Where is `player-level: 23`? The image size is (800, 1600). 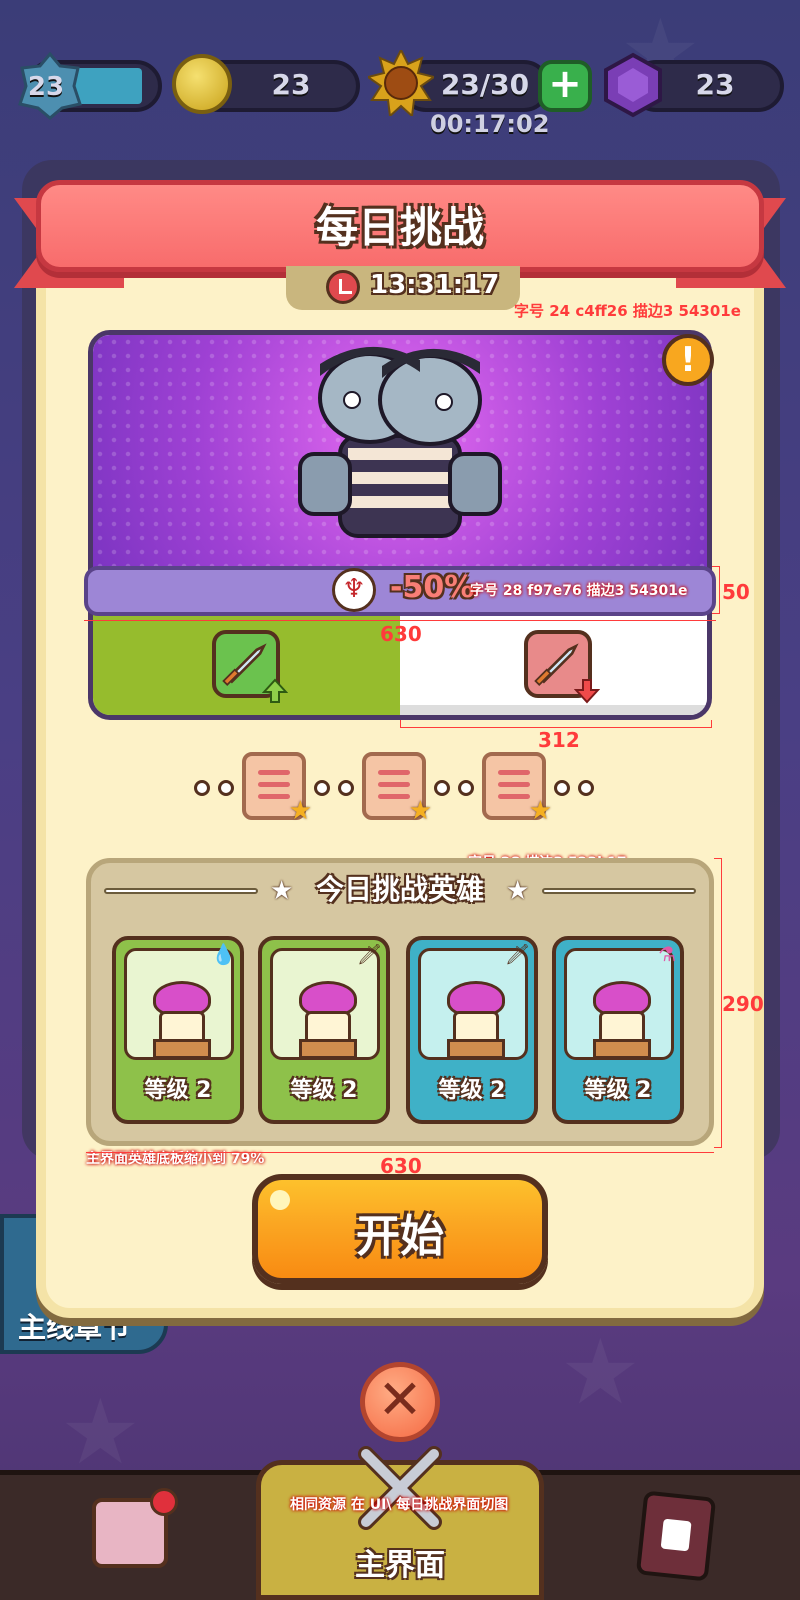
player-level: 23 is located at coordinates (46, 87).